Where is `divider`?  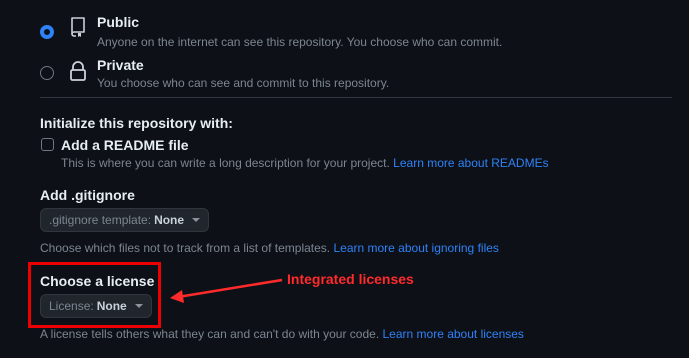 divider is located at coordinates (356, 97).